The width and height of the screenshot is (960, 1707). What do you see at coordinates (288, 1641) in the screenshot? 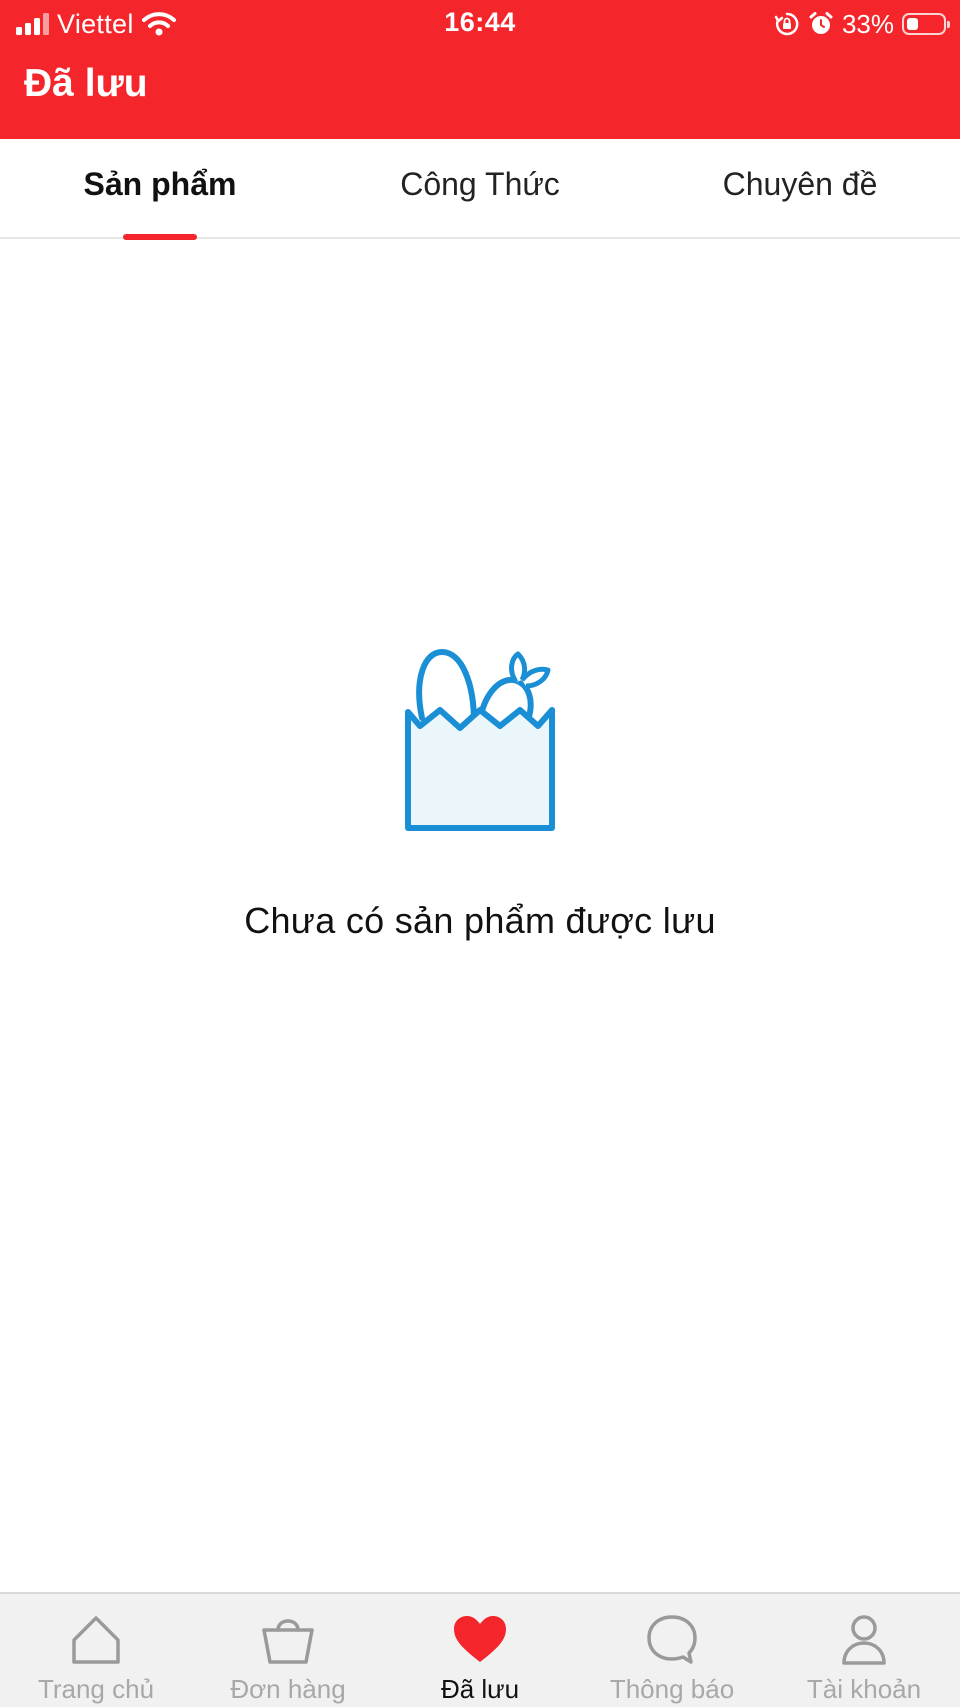
I see `shopping-bag-icon` at bounding box center [288, 1641].